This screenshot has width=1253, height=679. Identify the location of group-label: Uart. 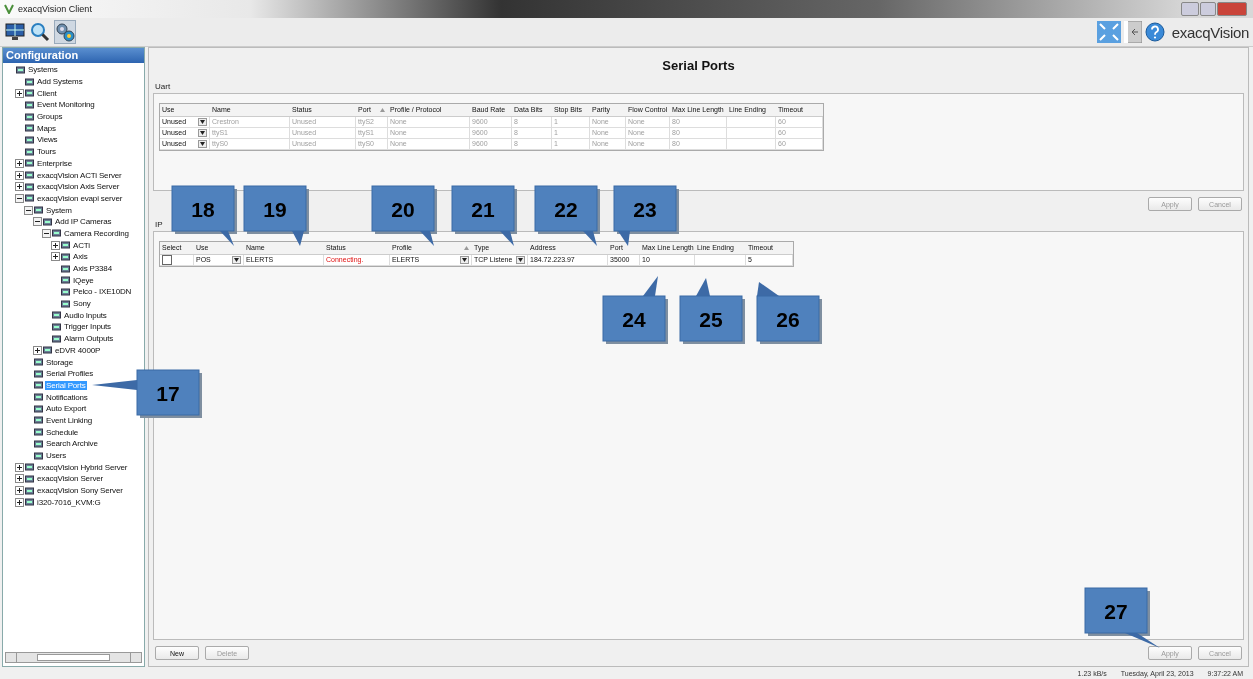
(163, 87).